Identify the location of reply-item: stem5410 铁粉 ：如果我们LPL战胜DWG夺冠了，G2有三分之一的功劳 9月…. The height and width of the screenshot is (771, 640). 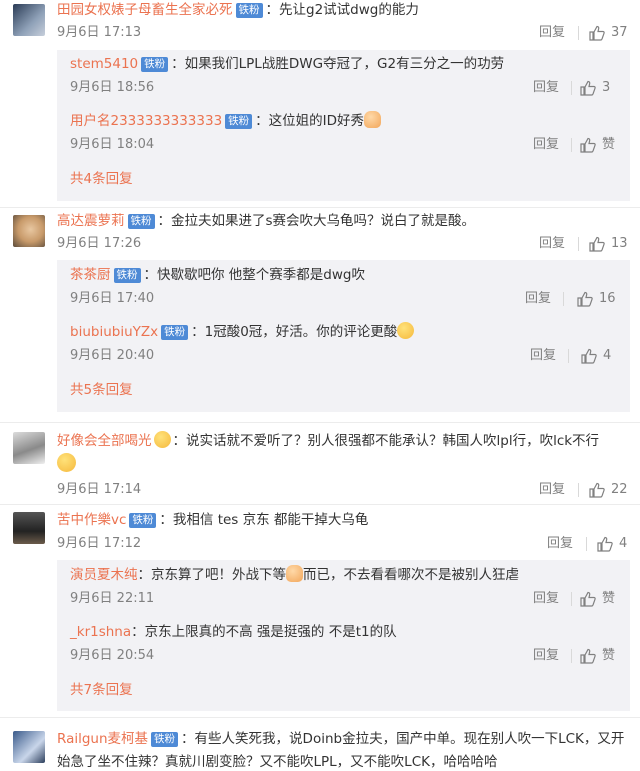
(350, 82).